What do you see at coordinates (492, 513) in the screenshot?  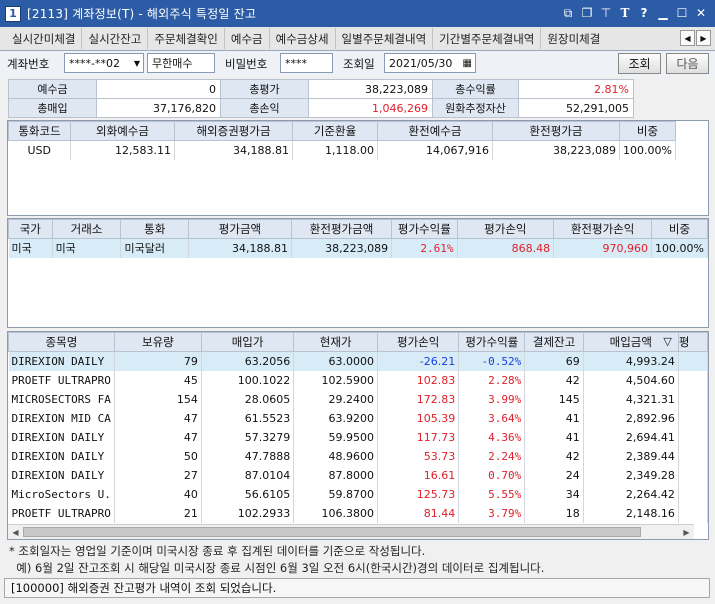 I see `cell: 3.79%` at bounding box center [492, 513].